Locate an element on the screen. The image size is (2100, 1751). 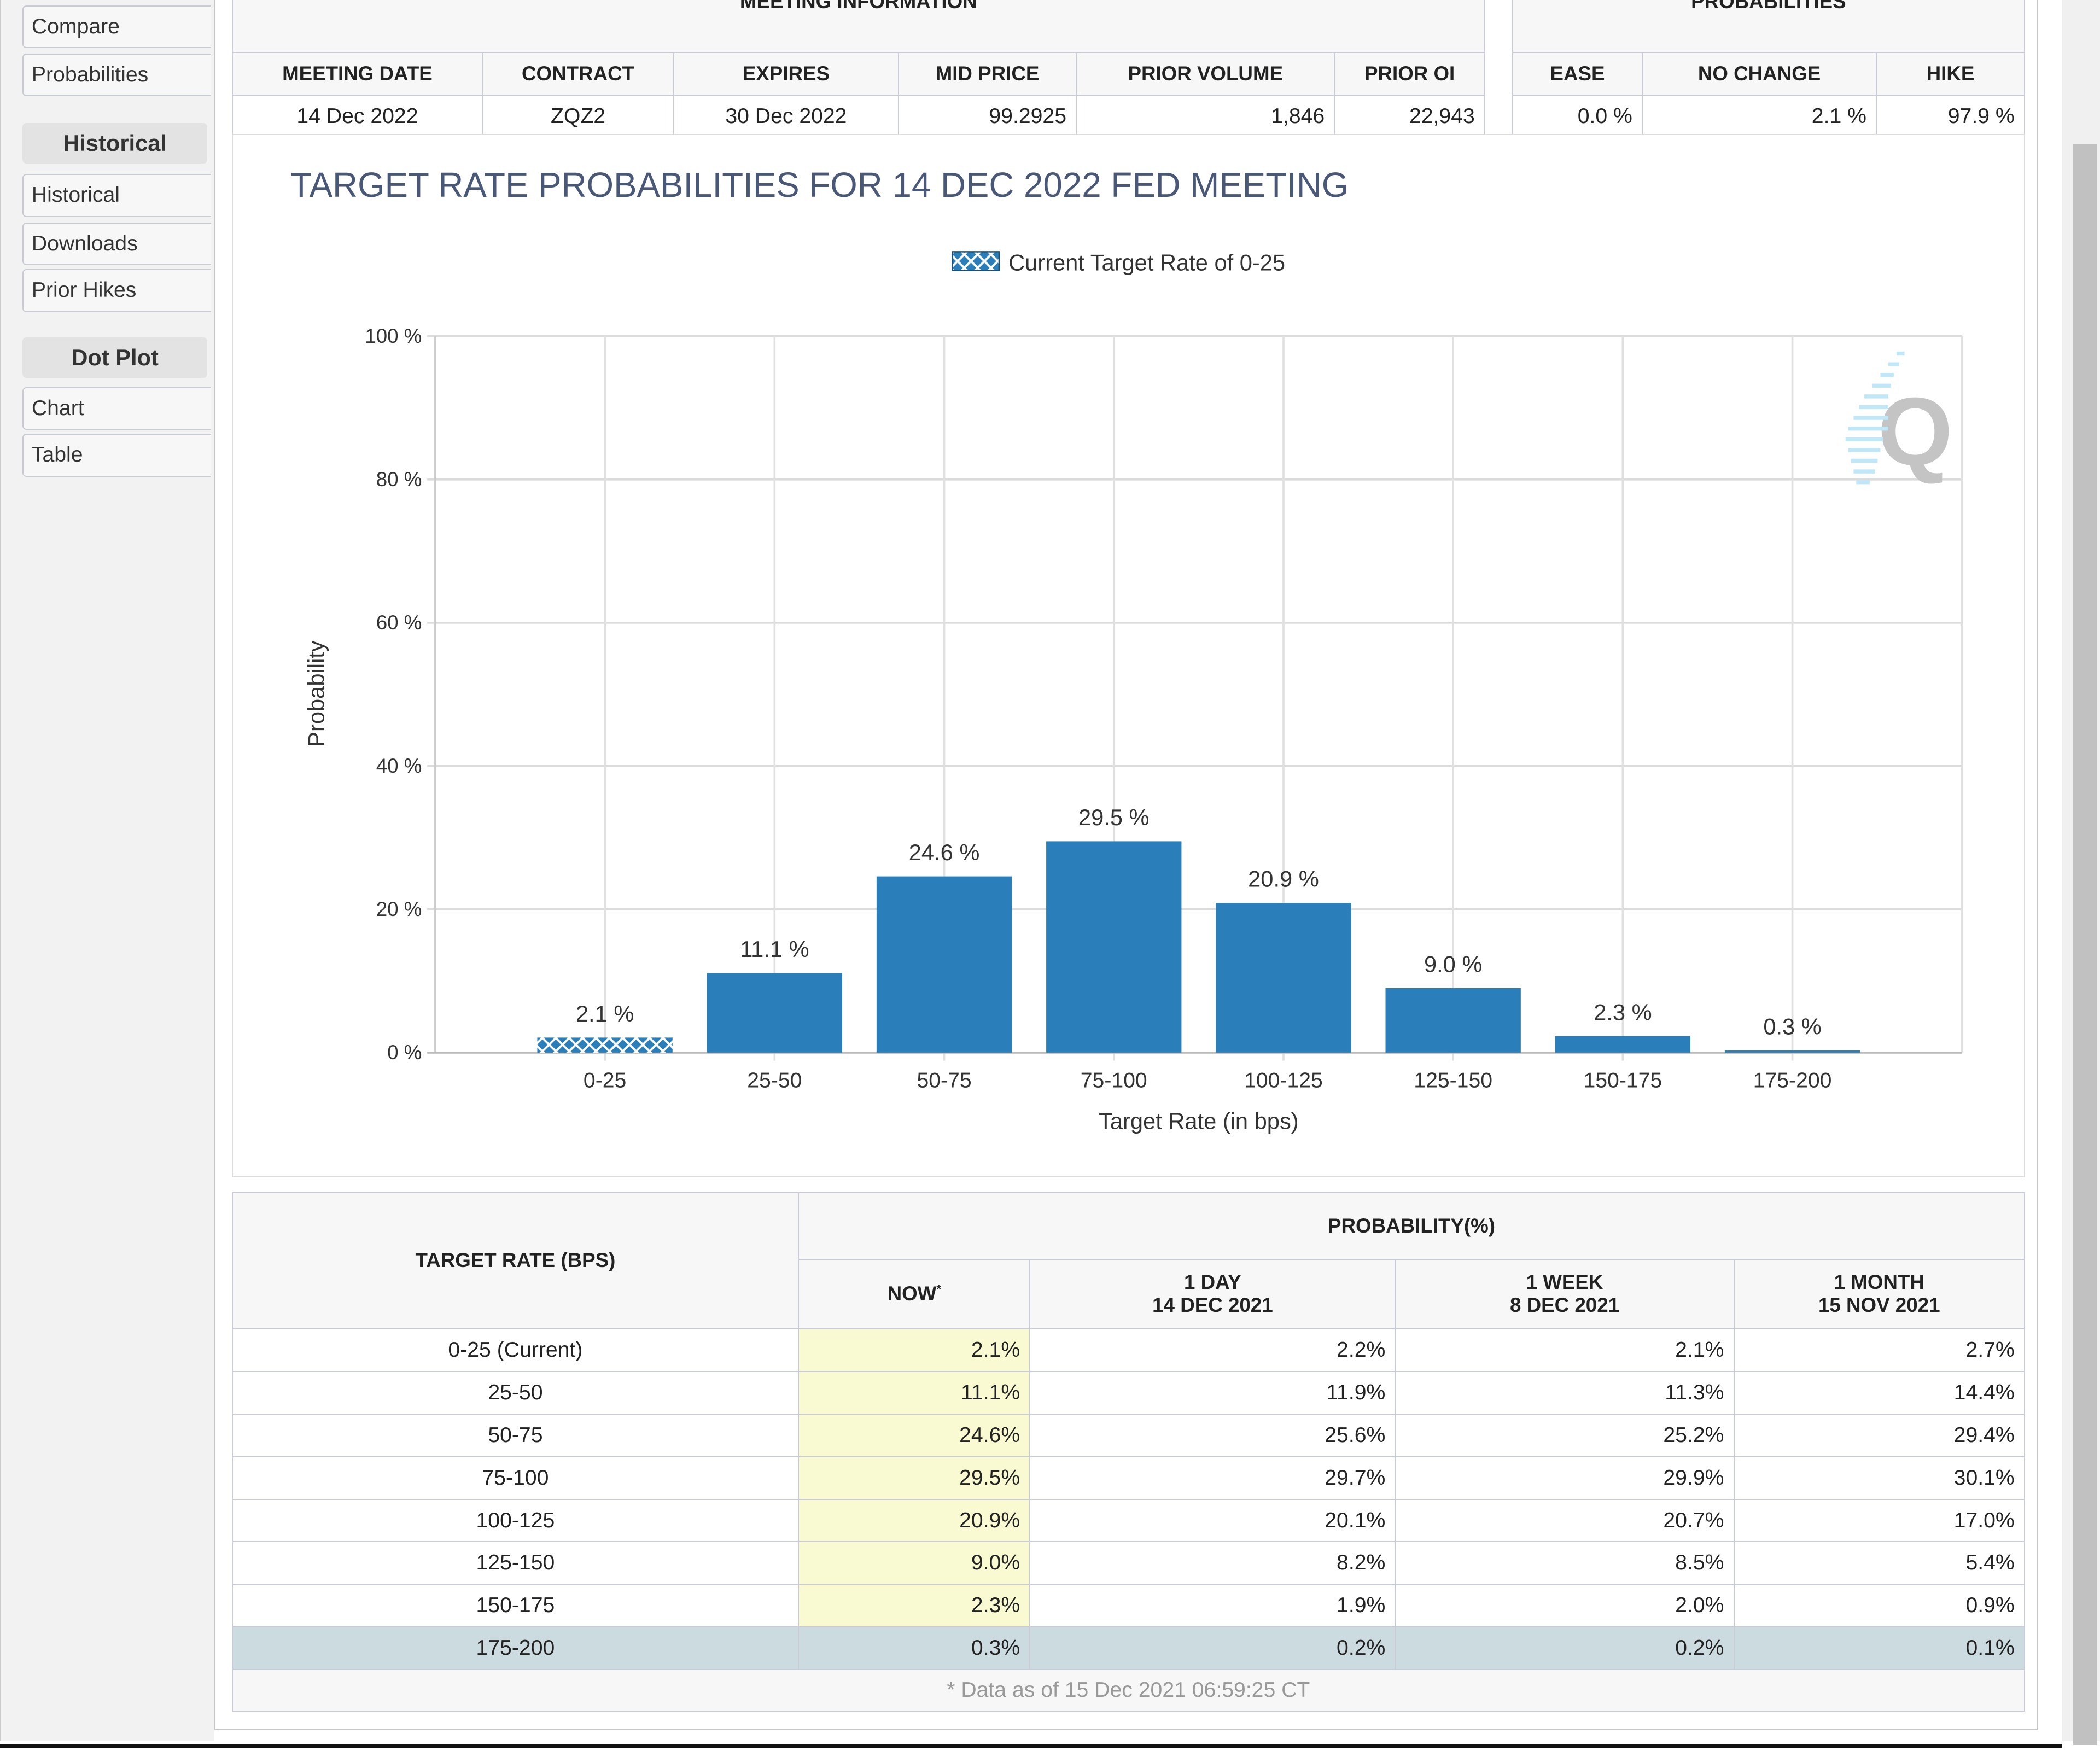
col-label: NOW is located at coordinates (912, 1293).